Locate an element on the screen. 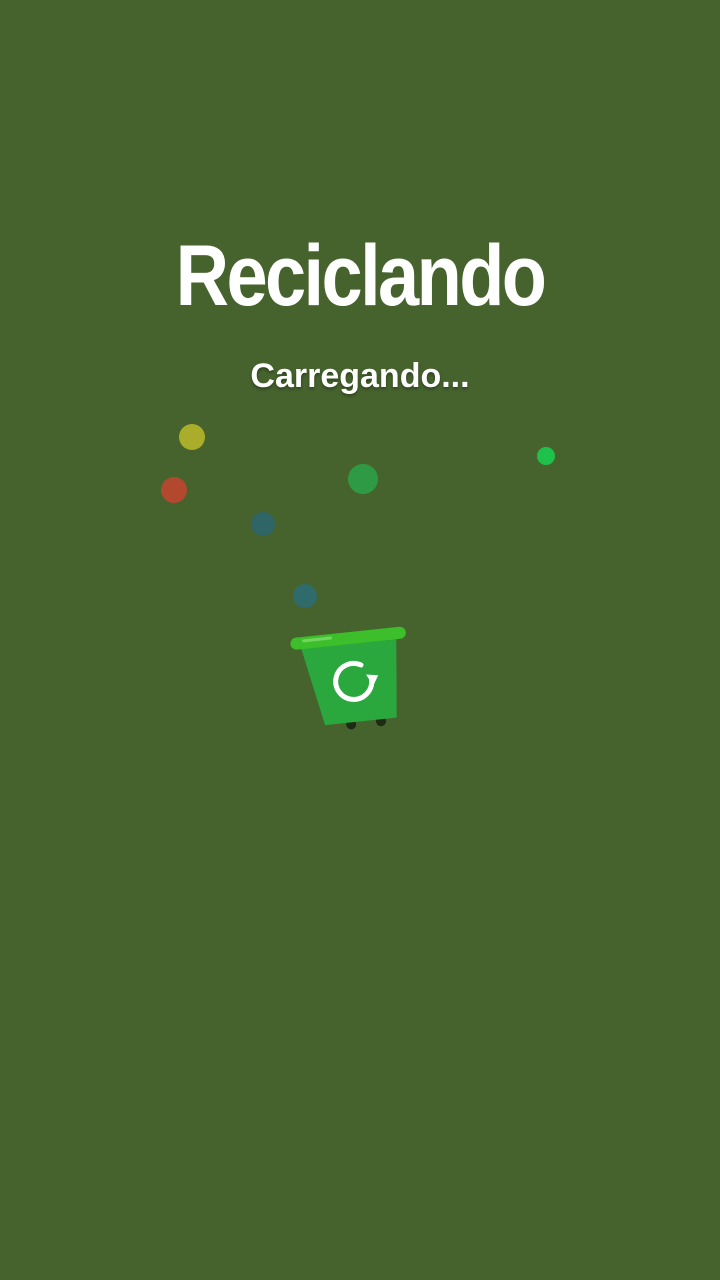  falling-particle-red is located at coordinates (174, 490).